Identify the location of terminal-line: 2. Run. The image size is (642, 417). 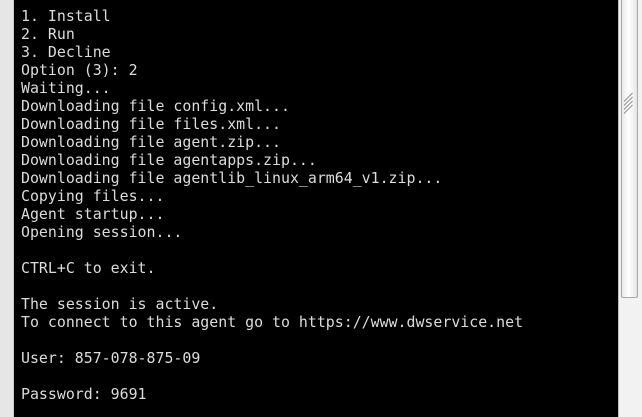
(48, 34).